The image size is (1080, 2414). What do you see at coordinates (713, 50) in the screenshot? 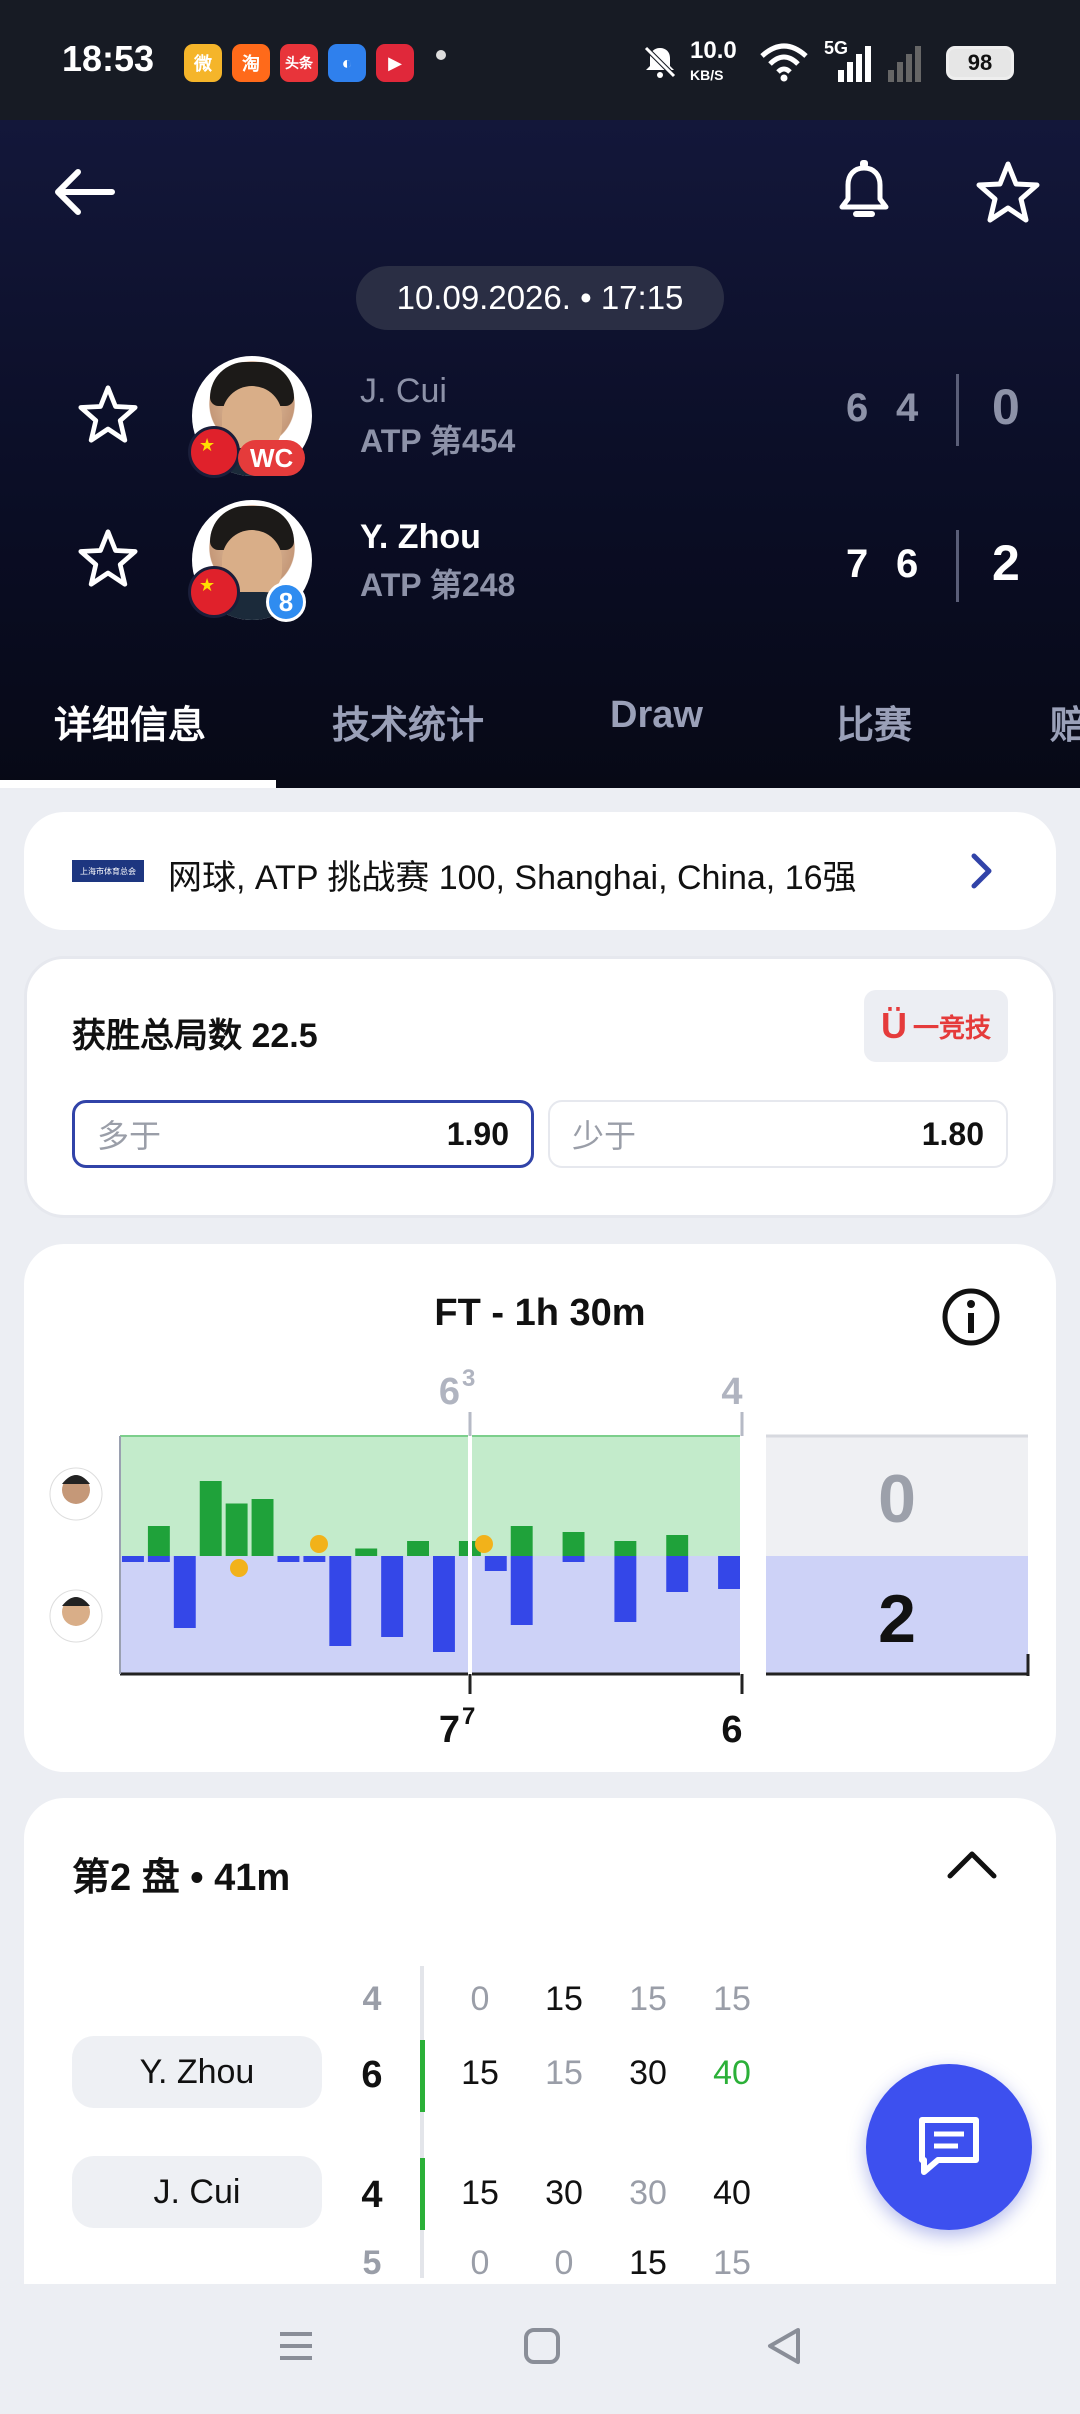
I see `net-speed-value: 10.0` at bounding box center [713, 50].